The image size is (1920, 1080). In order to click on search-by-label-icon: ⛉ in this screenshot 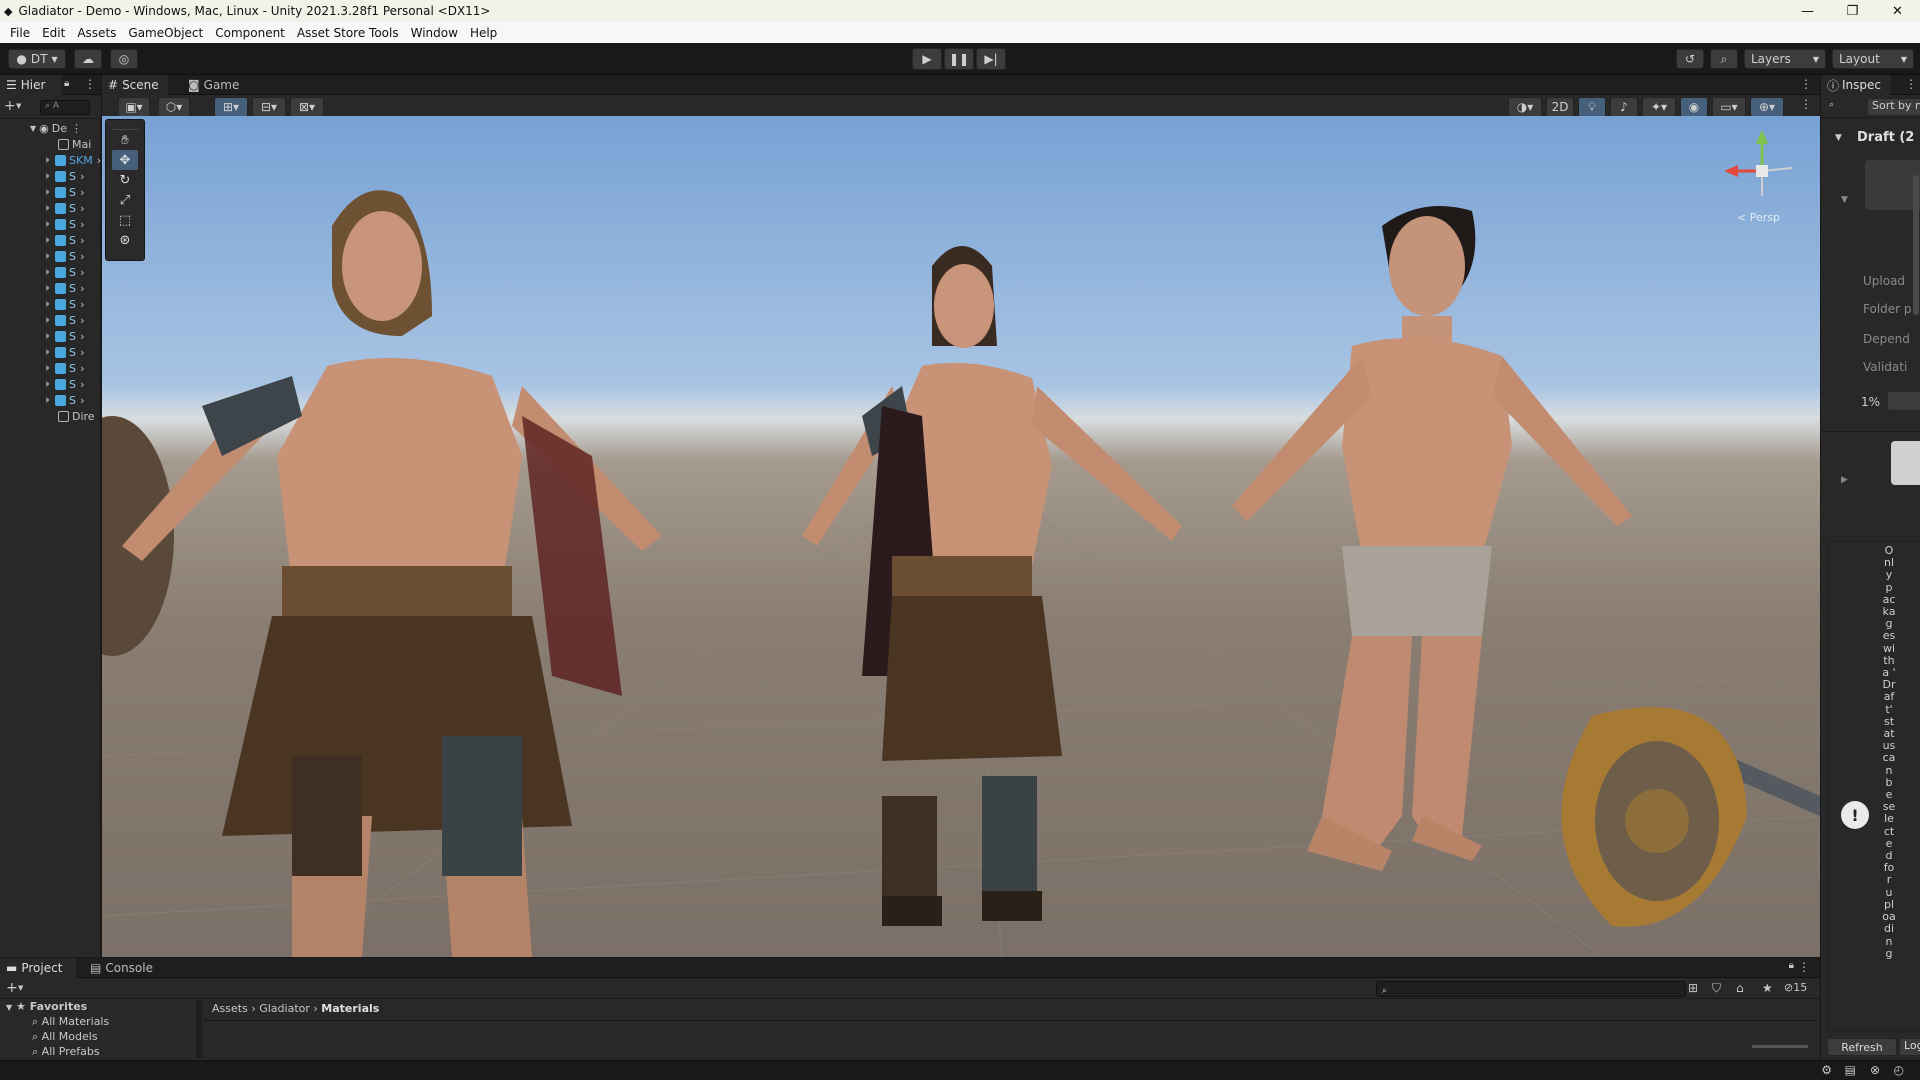, I will do `click(1716, 988)`.